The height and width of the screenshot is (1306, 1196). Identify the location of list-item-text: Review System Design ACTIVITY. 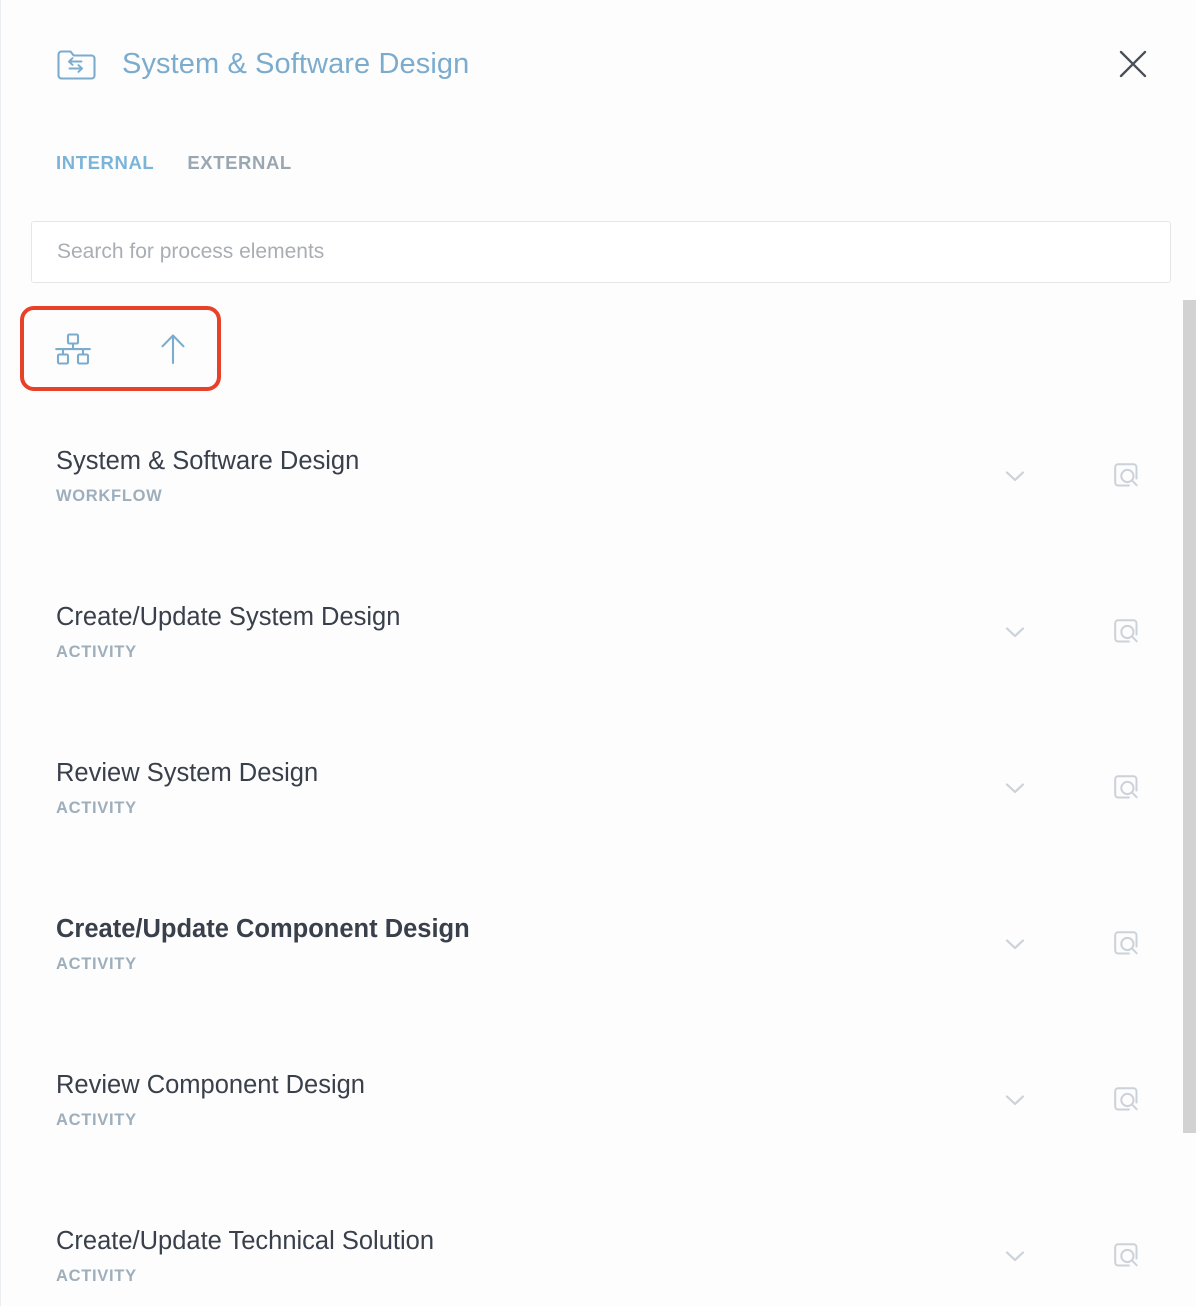
(525, 788).